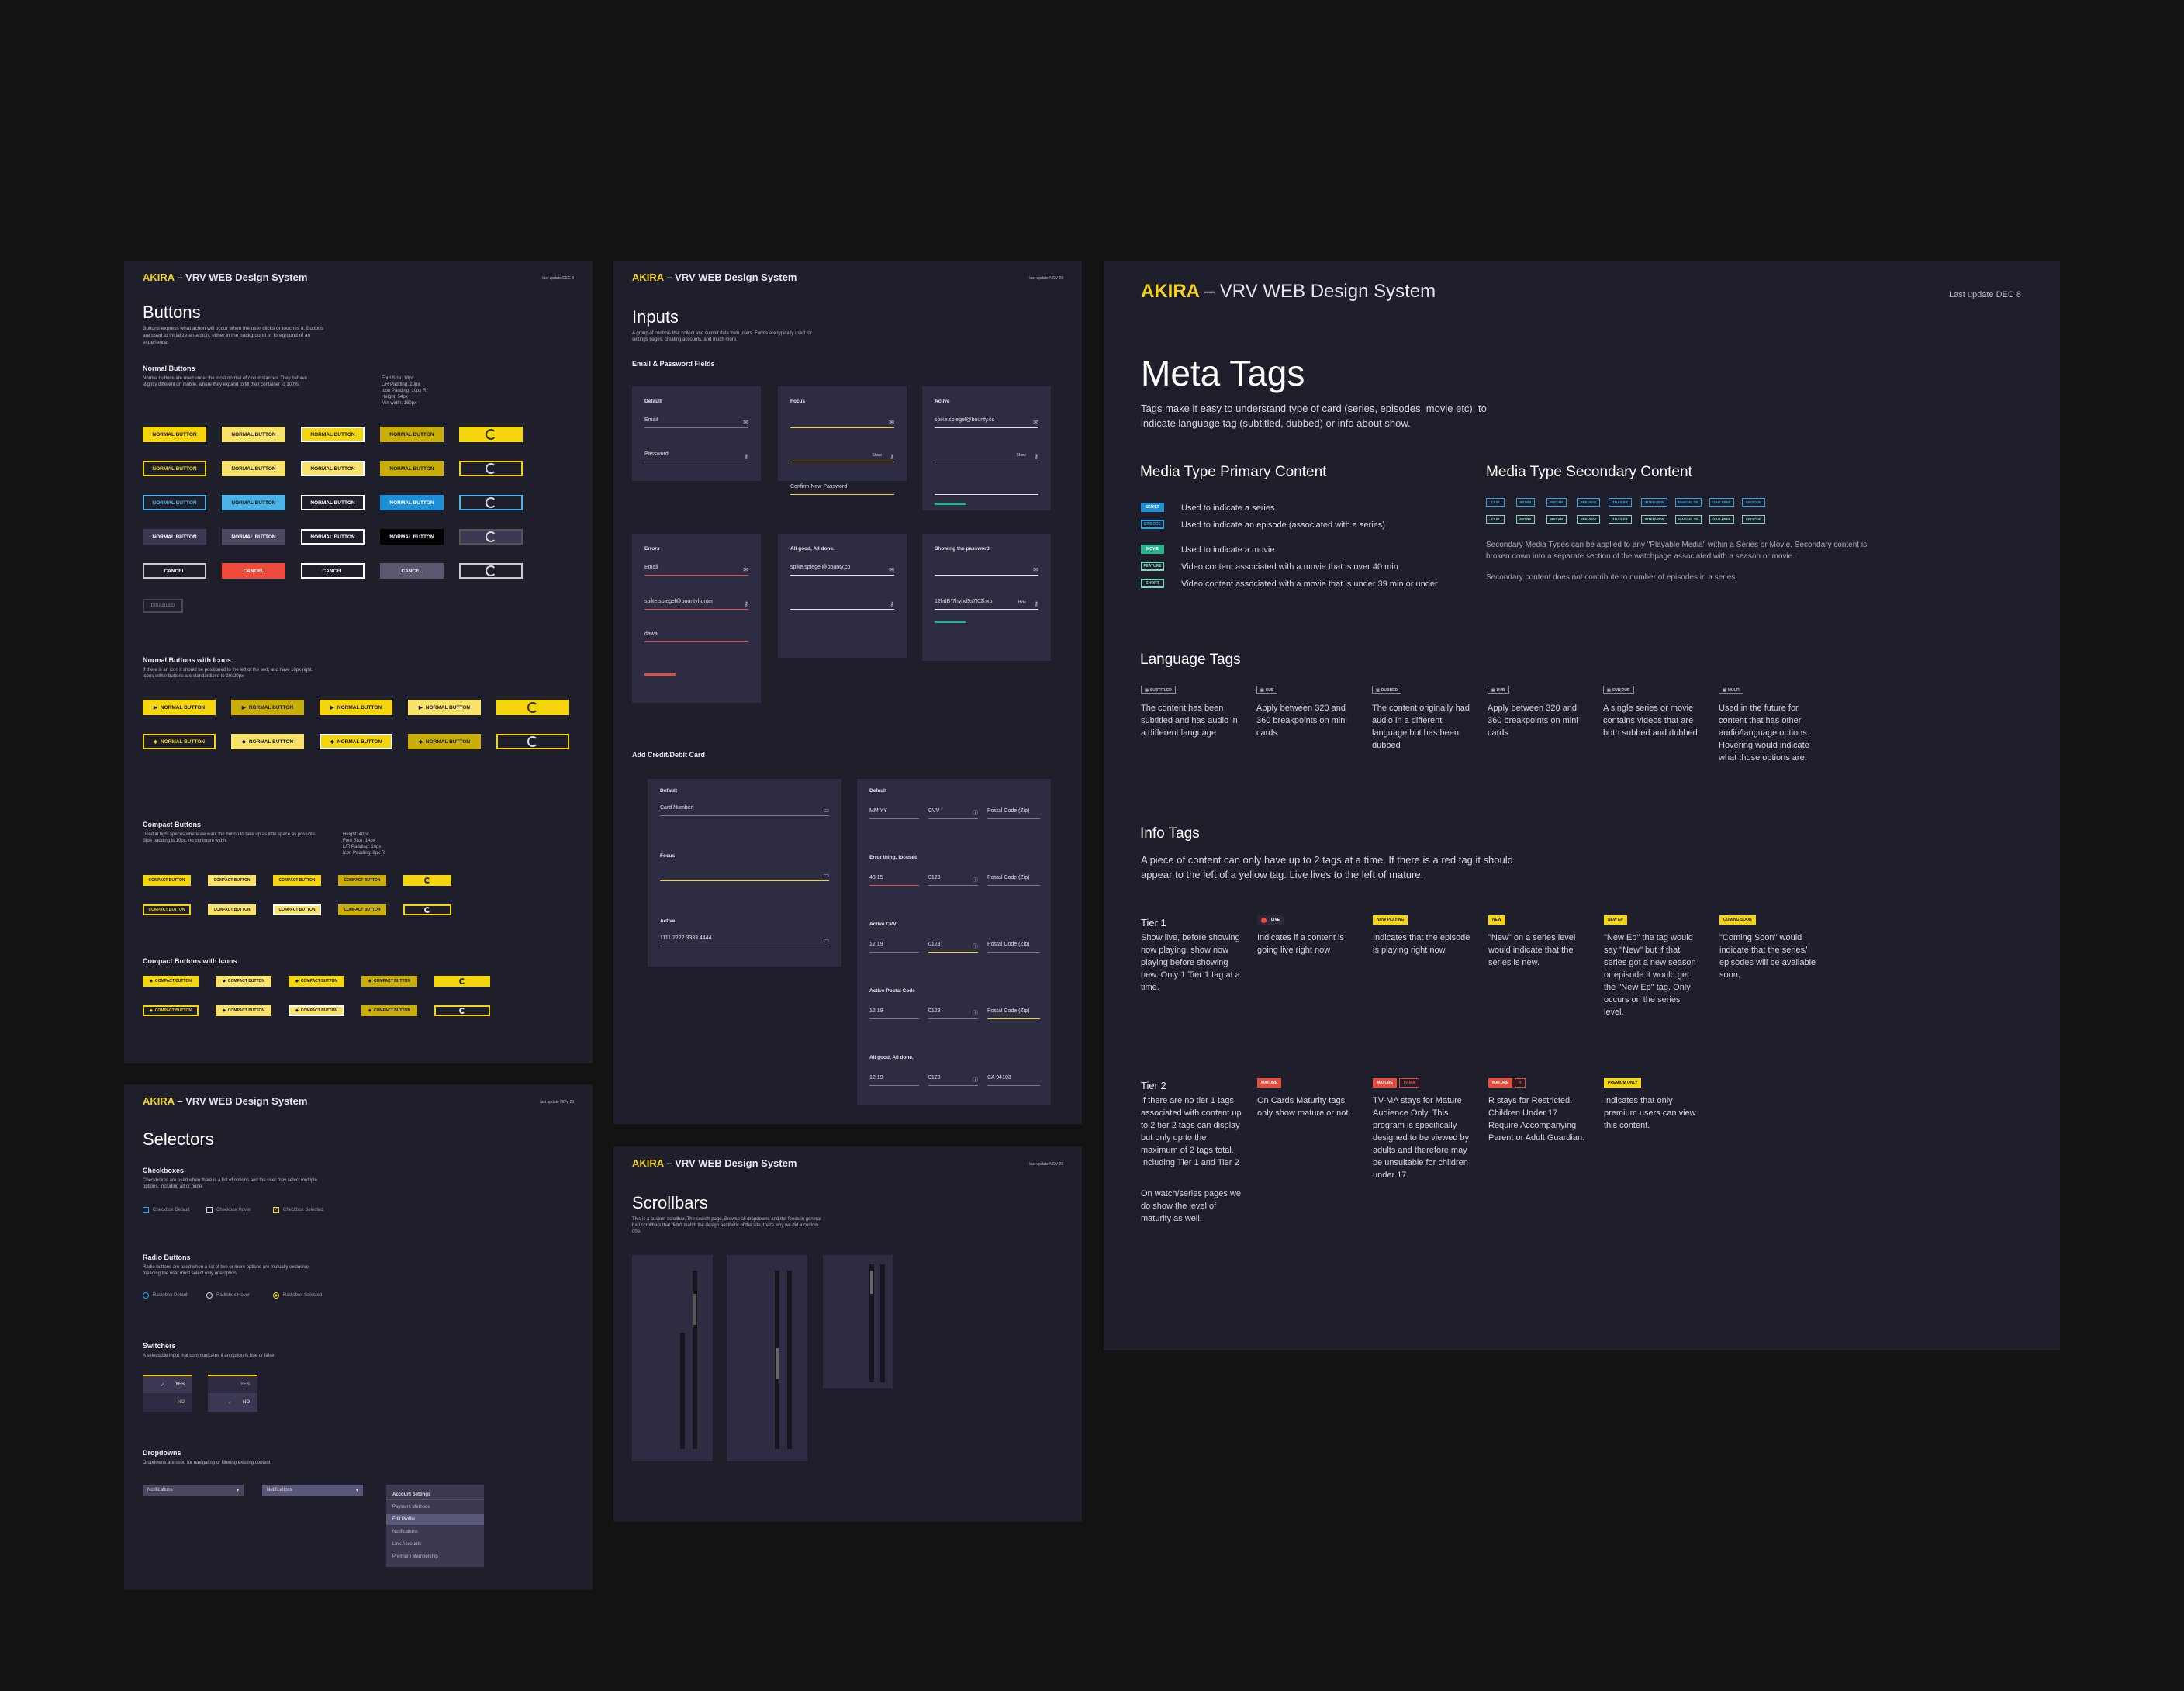 The width and height of the screenshot is (2184, 1691). What do you see at coordinates (744, 875) in the screenshot?
I see `card-number-field: ▭` at bounding box center [744, 875].